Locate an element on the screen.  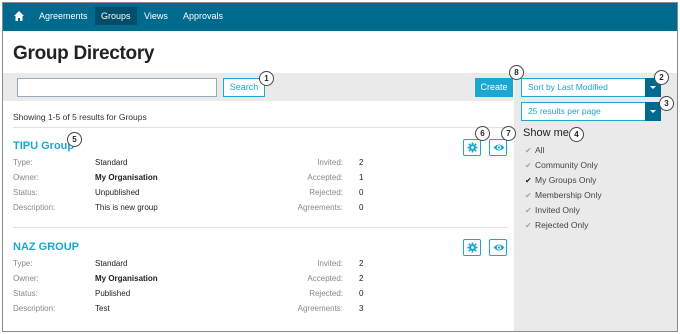
group-title-link: NAZ GROUP is located at coordinates (46, 247).